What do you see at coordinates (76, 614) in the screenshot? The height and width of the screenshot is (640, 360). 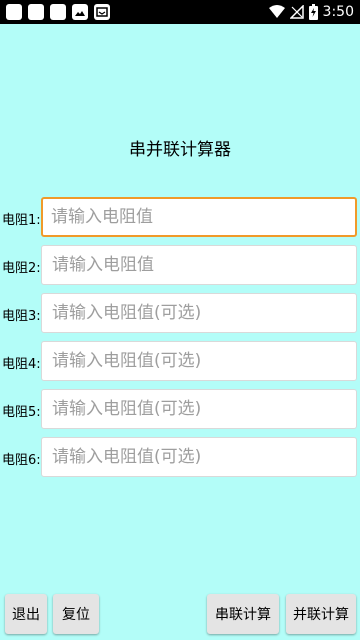 I see `reset-button: 复位` at bounding box center [76, 614].